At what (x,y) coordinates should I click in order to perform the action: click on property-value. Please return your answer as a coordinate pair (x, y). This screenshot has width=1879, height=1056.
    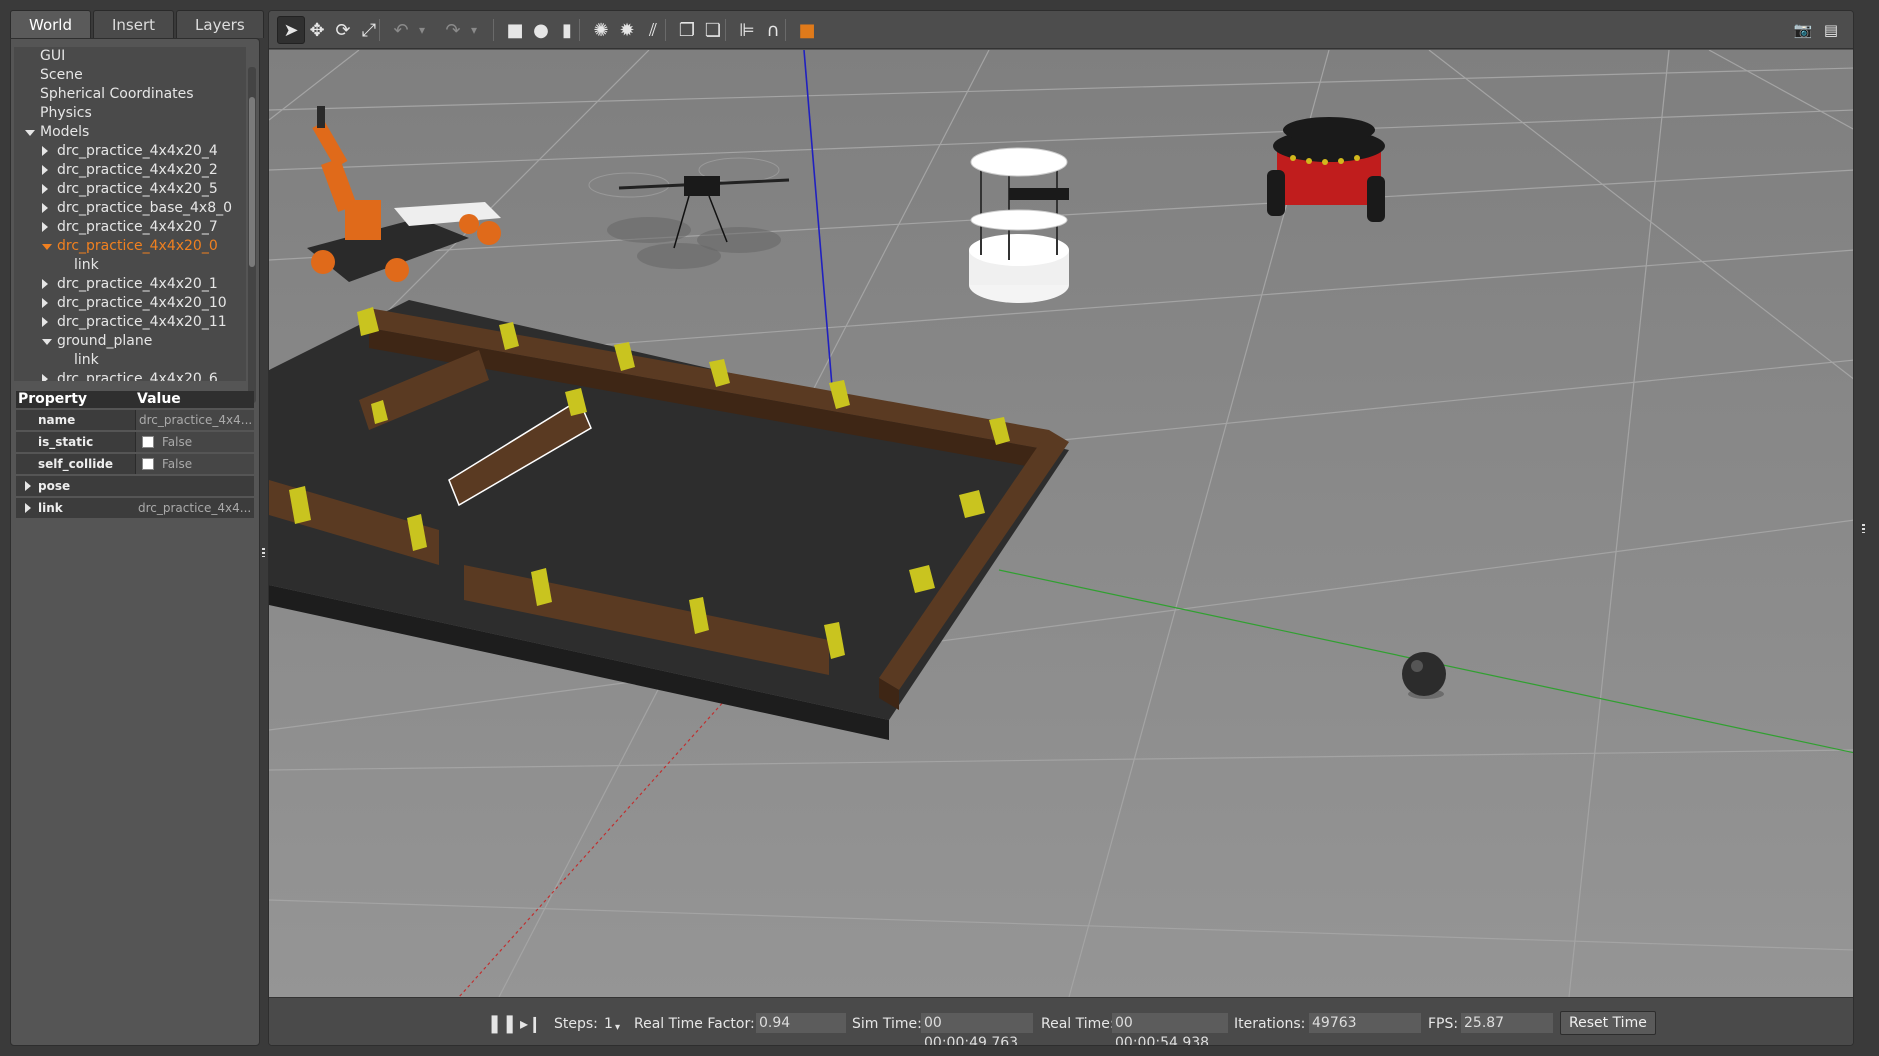
    Looking at the image, I should click on (194, 486).